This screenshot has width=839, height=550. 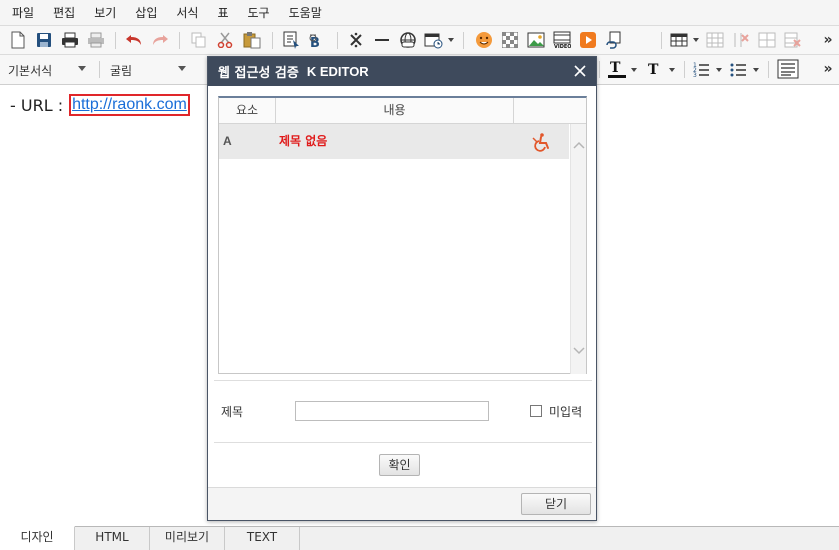 I want to click on numbered-list-icon: 123, so click(x=709, y=69).